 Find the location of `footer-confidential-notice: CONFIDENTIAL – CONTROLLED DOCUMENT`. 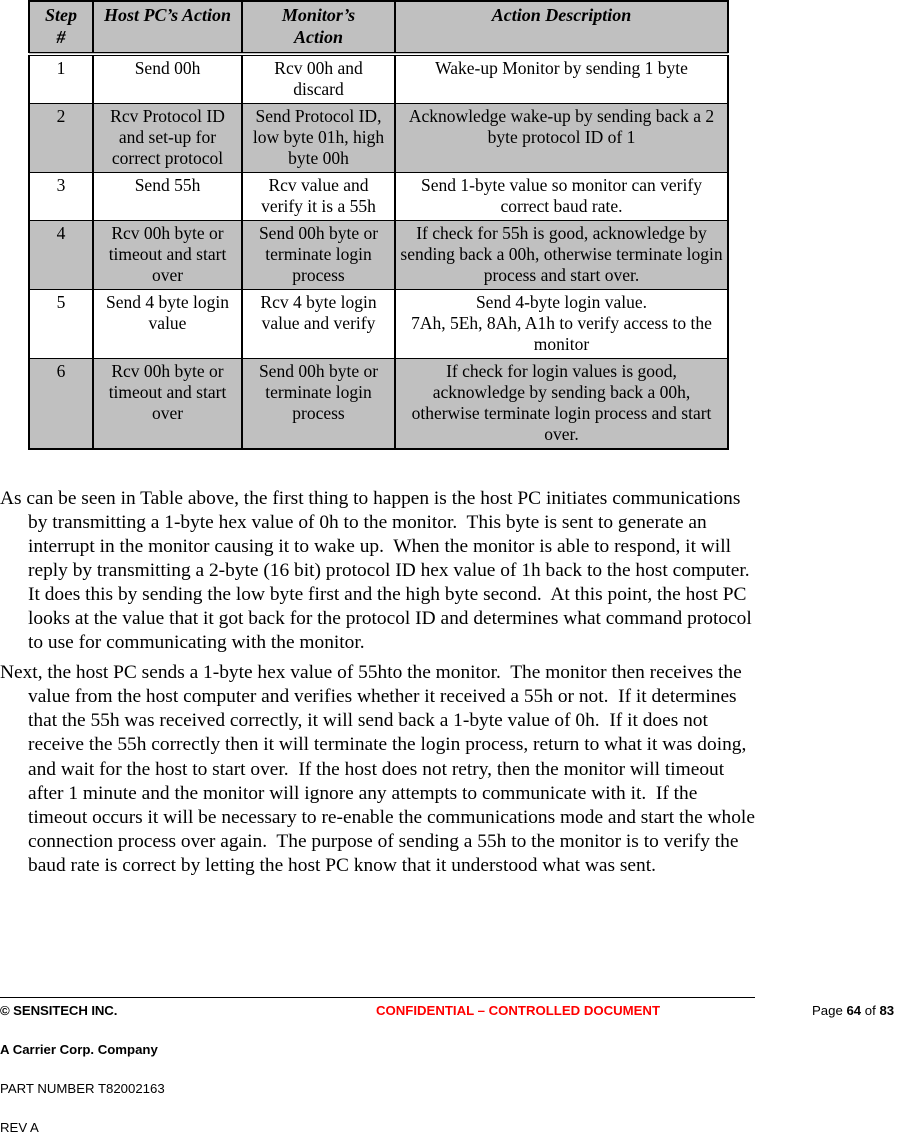

footer-confidential-notice: CONFIDENTIAL – CONTROLLED DOCUMENT is located at coordinates (518, 1010).